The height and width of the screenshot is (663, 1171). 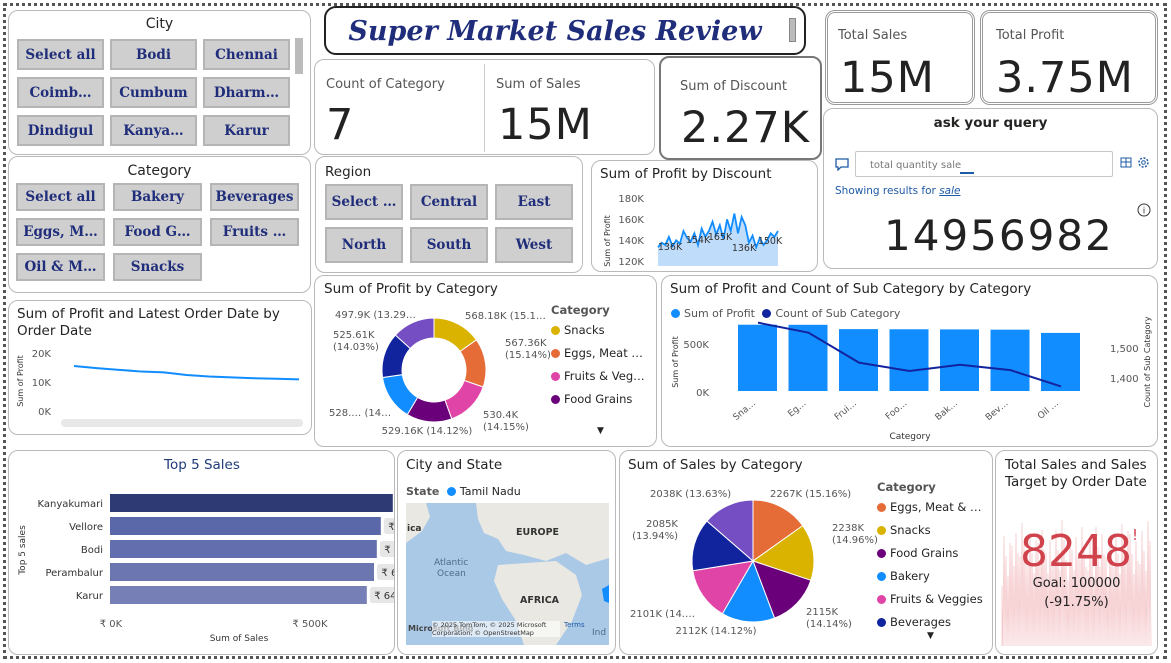 I want to click on y2-tick-label: 1,400, so click(x=1124, y=379).